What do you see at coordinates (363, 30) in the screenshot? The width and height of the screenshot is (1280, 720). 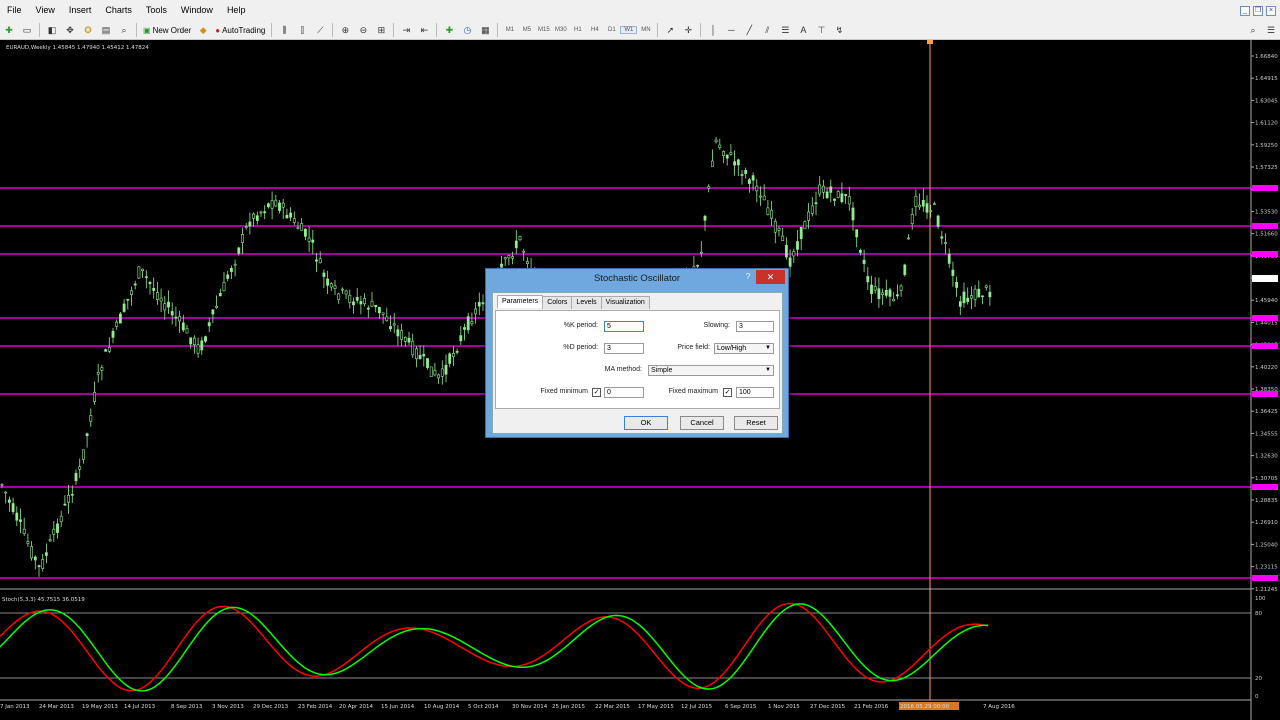 I see `zoom-out-icon: ⊖` at bounding box center [363, 30].